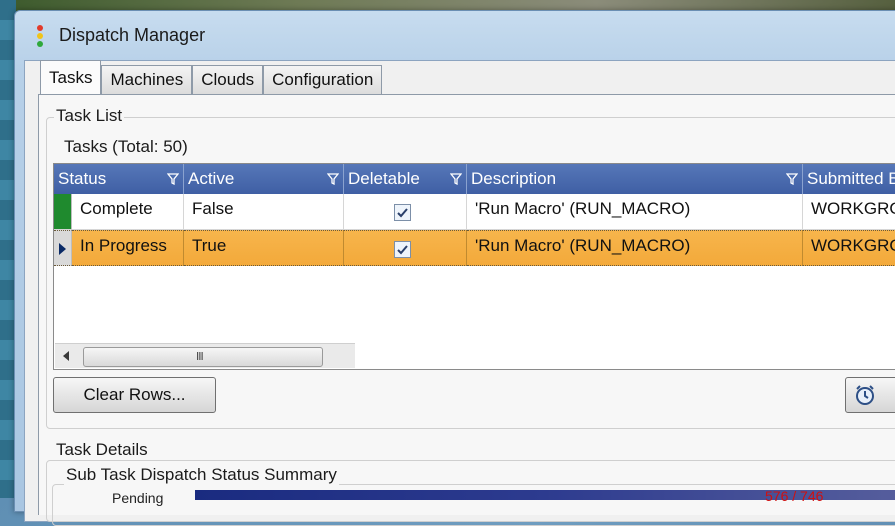  I want to click on window-title: Dispatch Manager, so click(132, 35).